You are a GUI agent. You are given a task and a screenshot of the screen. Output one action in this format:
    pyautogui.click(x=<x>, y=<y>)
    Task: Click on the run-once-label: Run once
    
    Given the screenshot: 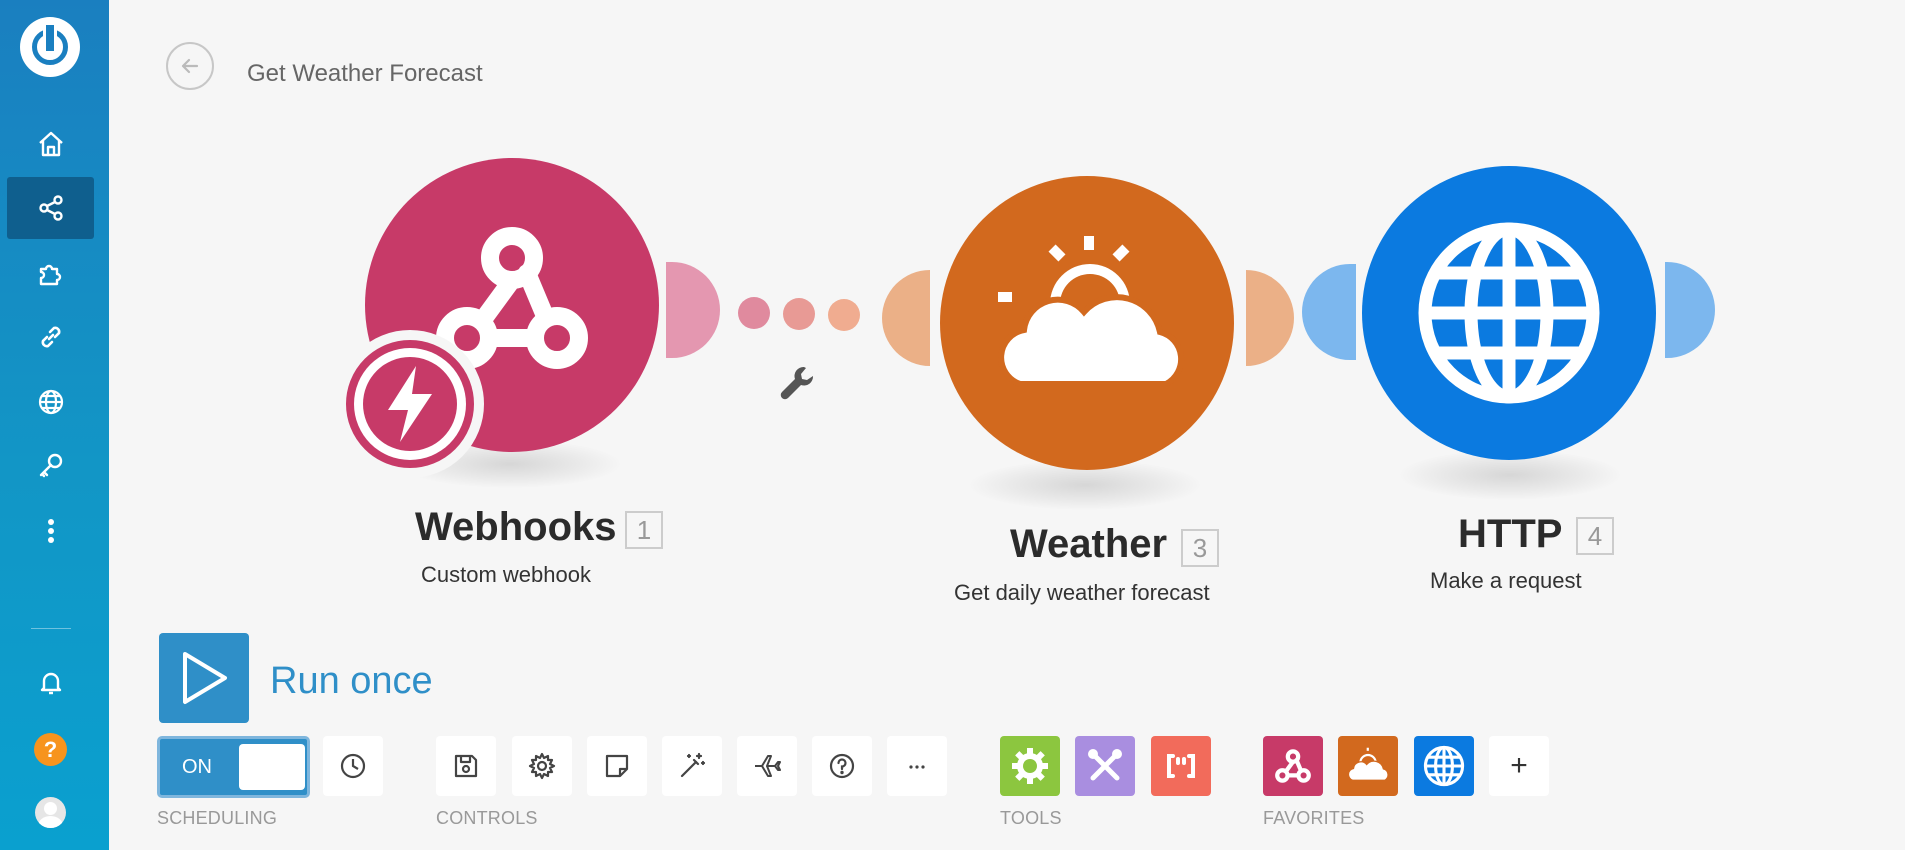 What is the action you would take?
    pyautogui.click(x=351, y=681)
    